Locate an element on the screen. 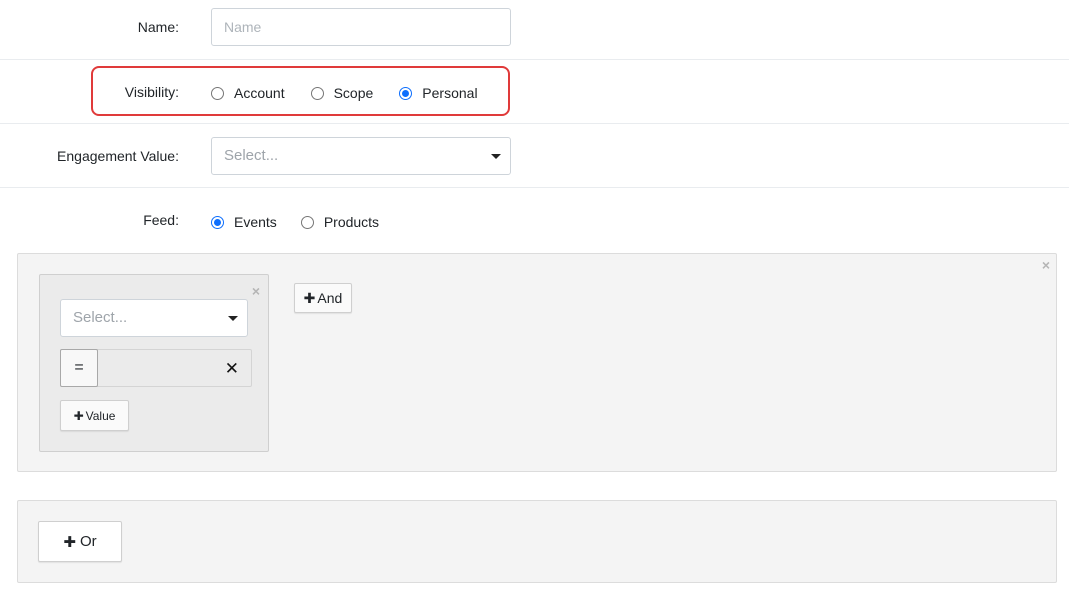  feed-radio-group: Events Products is located at coordinates (307, 222).